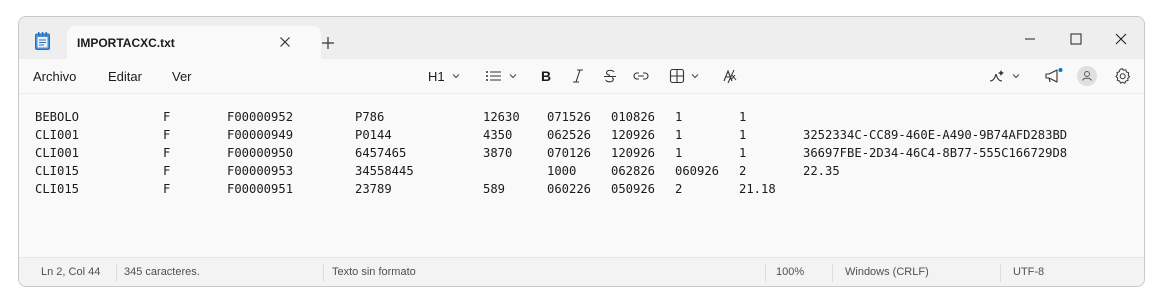 The height and width of the screenshot is (298, 1161). What do you see at coordinates (1121, 39) in the screenshot?
I see `close-window-button` at bounding box center [1121, 39].